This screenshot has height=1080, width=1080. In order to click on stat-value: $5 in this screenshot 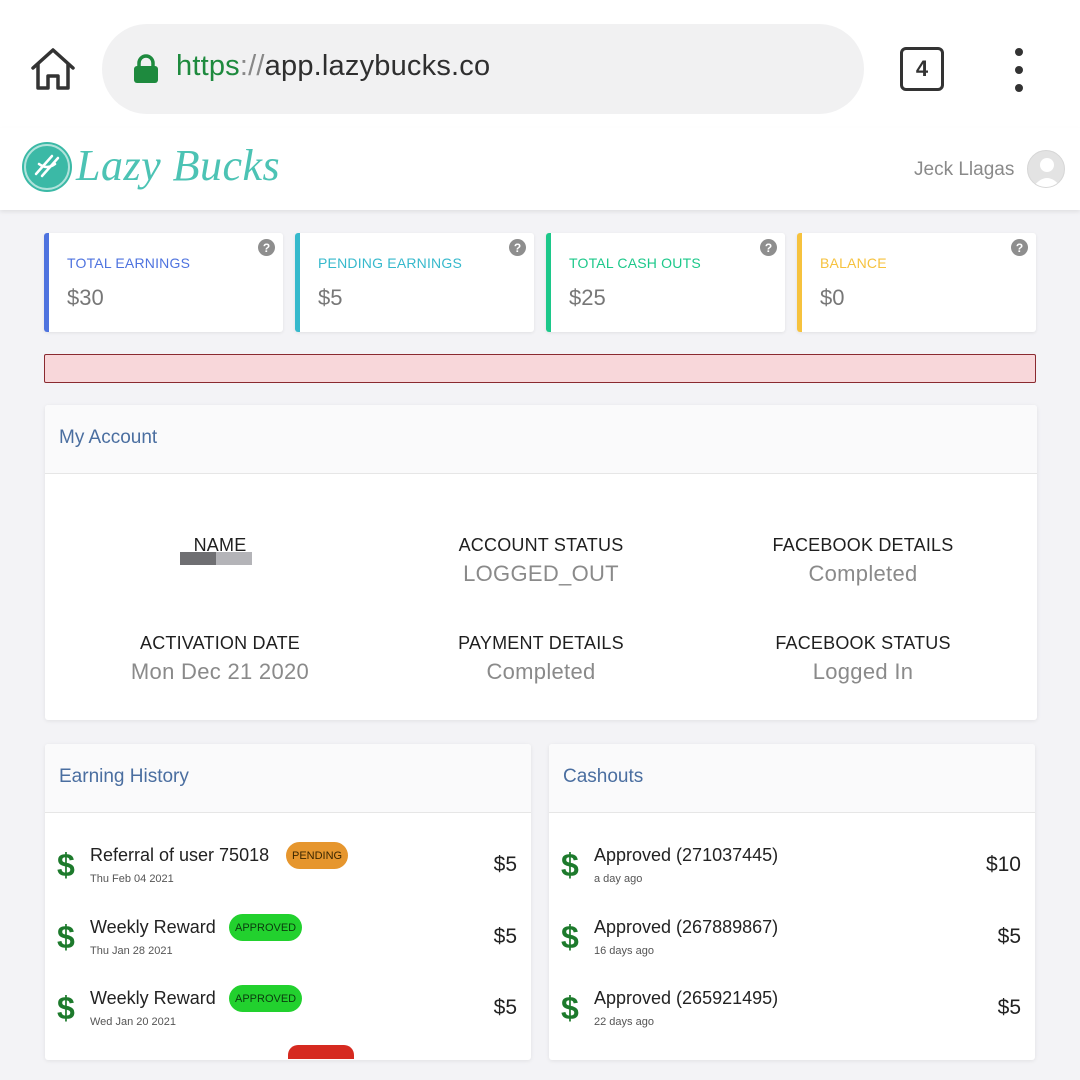, I will do `click(330, 297)`.